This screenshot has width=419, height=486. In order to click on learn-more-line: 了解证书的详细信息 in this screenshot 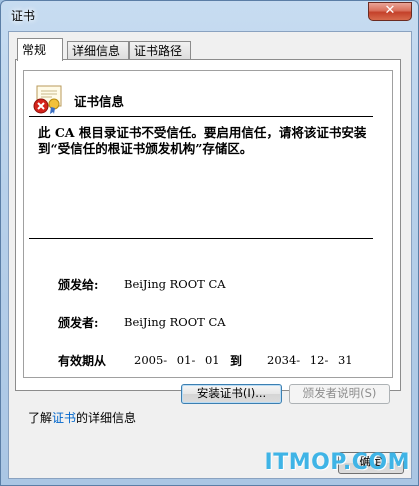, I will do `click(82, 417)`.